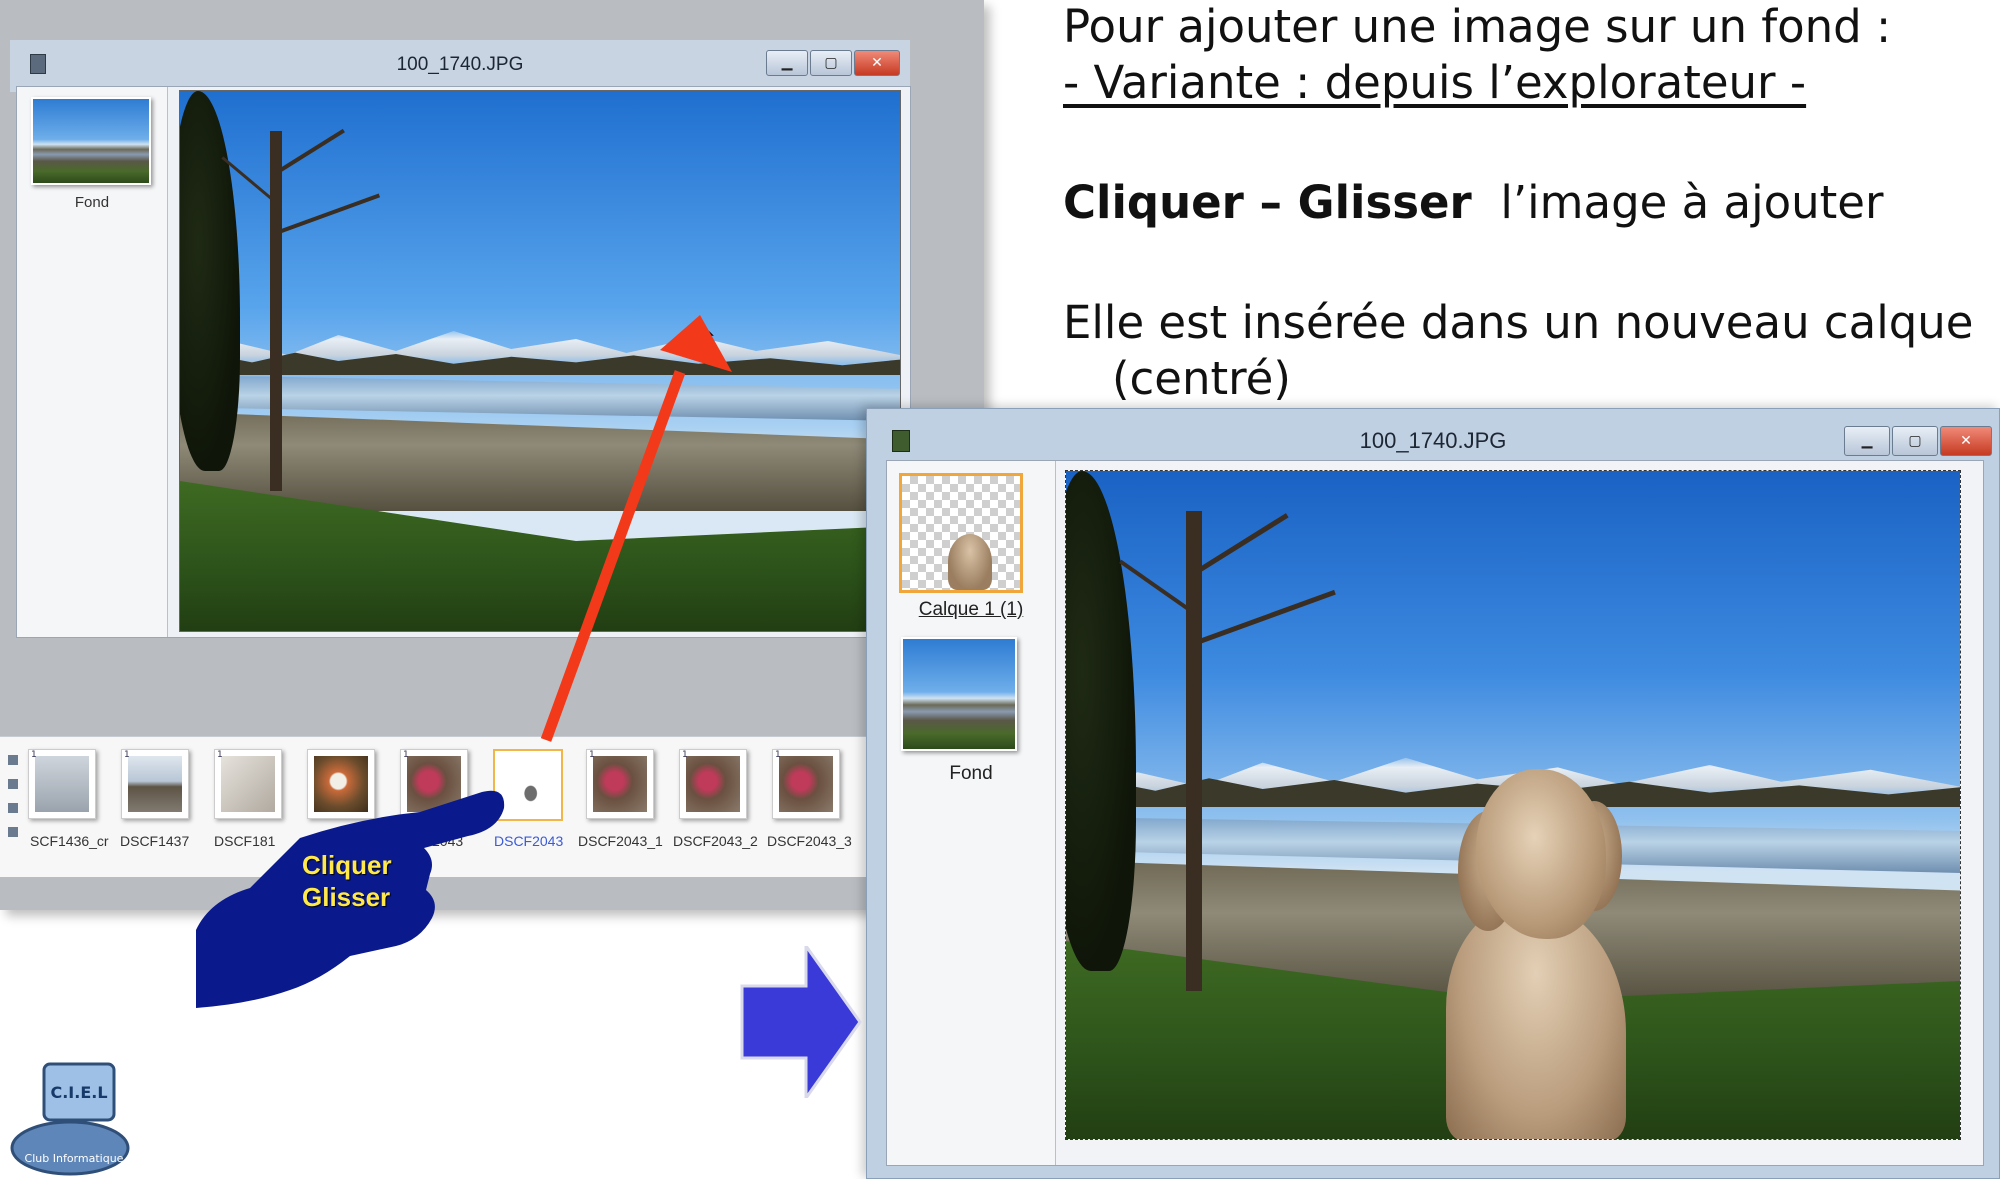 The width and height of the screenshot is (2000, 1179). I want to click on film-label: SCF1436_cr, so click(69, 841).